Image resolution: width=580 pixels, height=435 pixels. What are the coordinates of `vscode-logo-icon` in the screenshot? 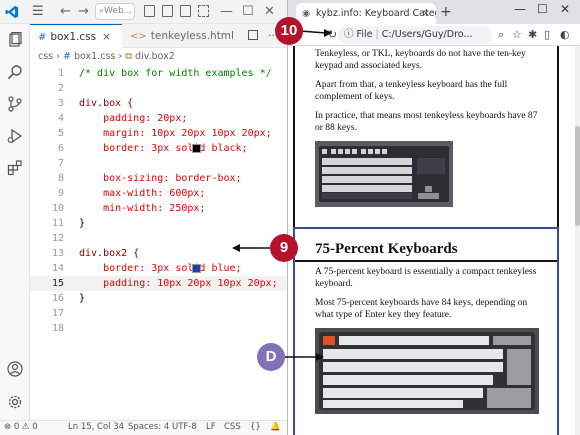 It's located at (12, 12).